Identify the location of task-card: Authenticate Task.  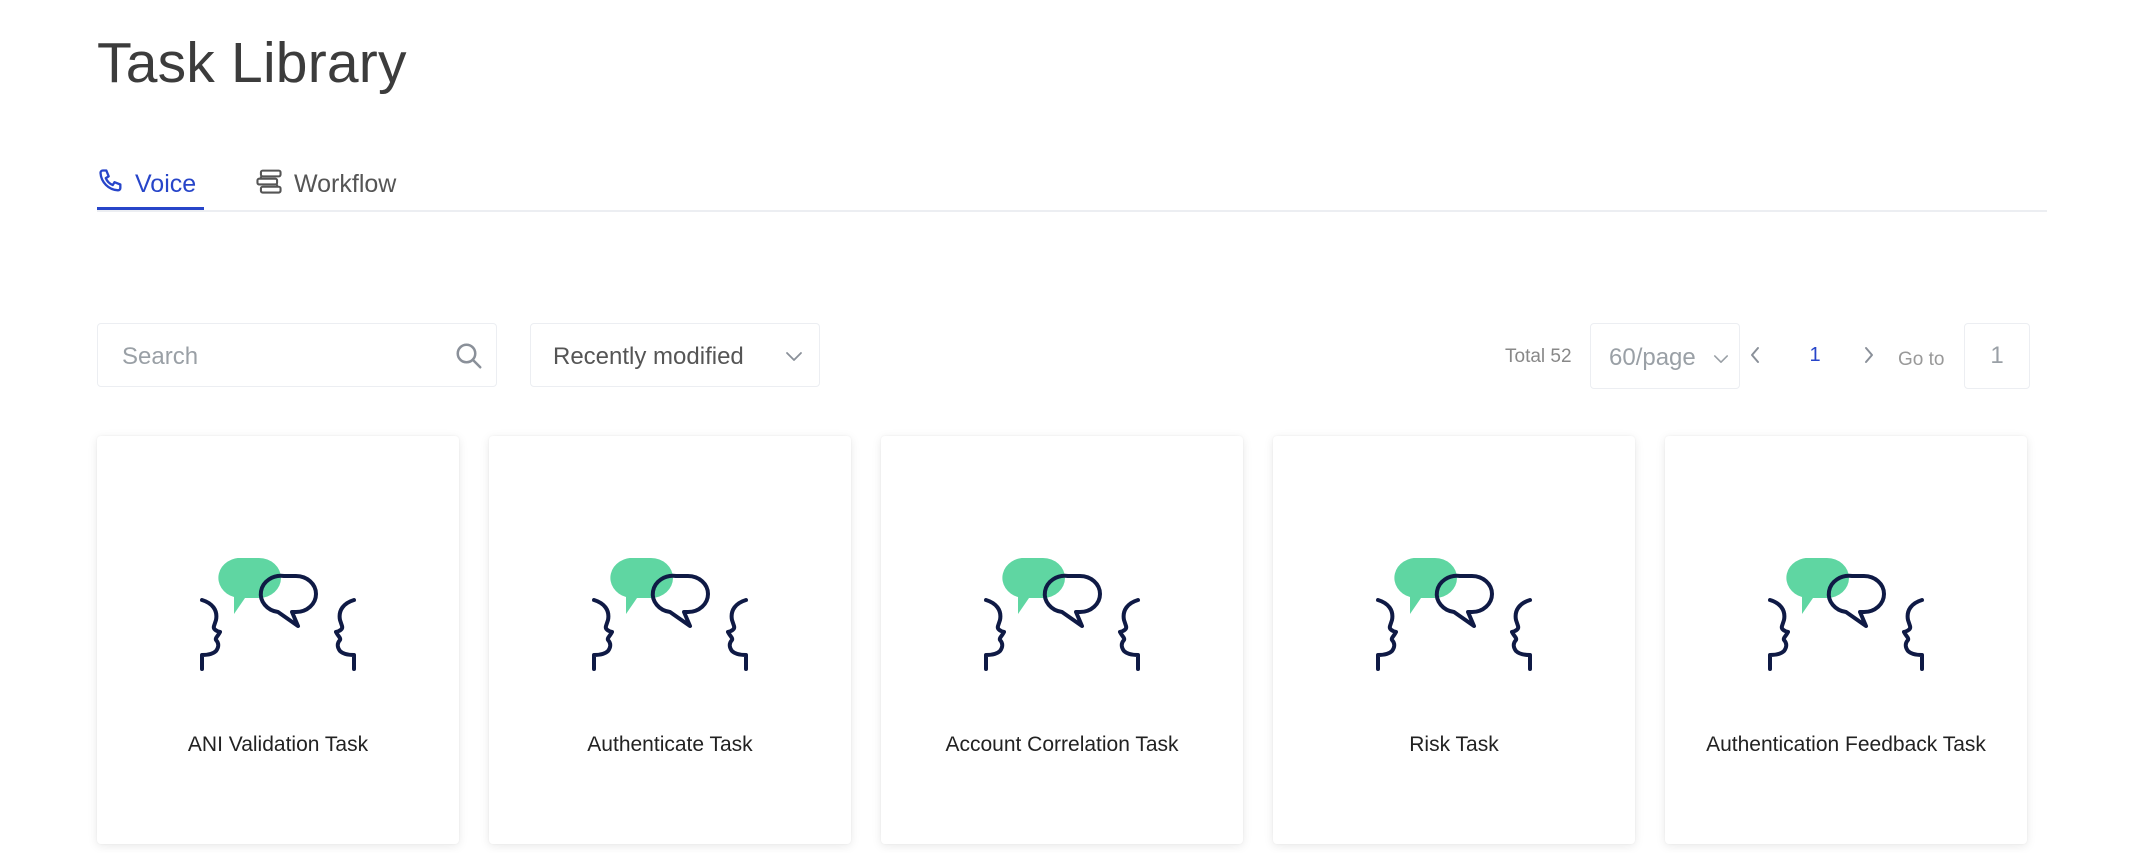
(670, 640).